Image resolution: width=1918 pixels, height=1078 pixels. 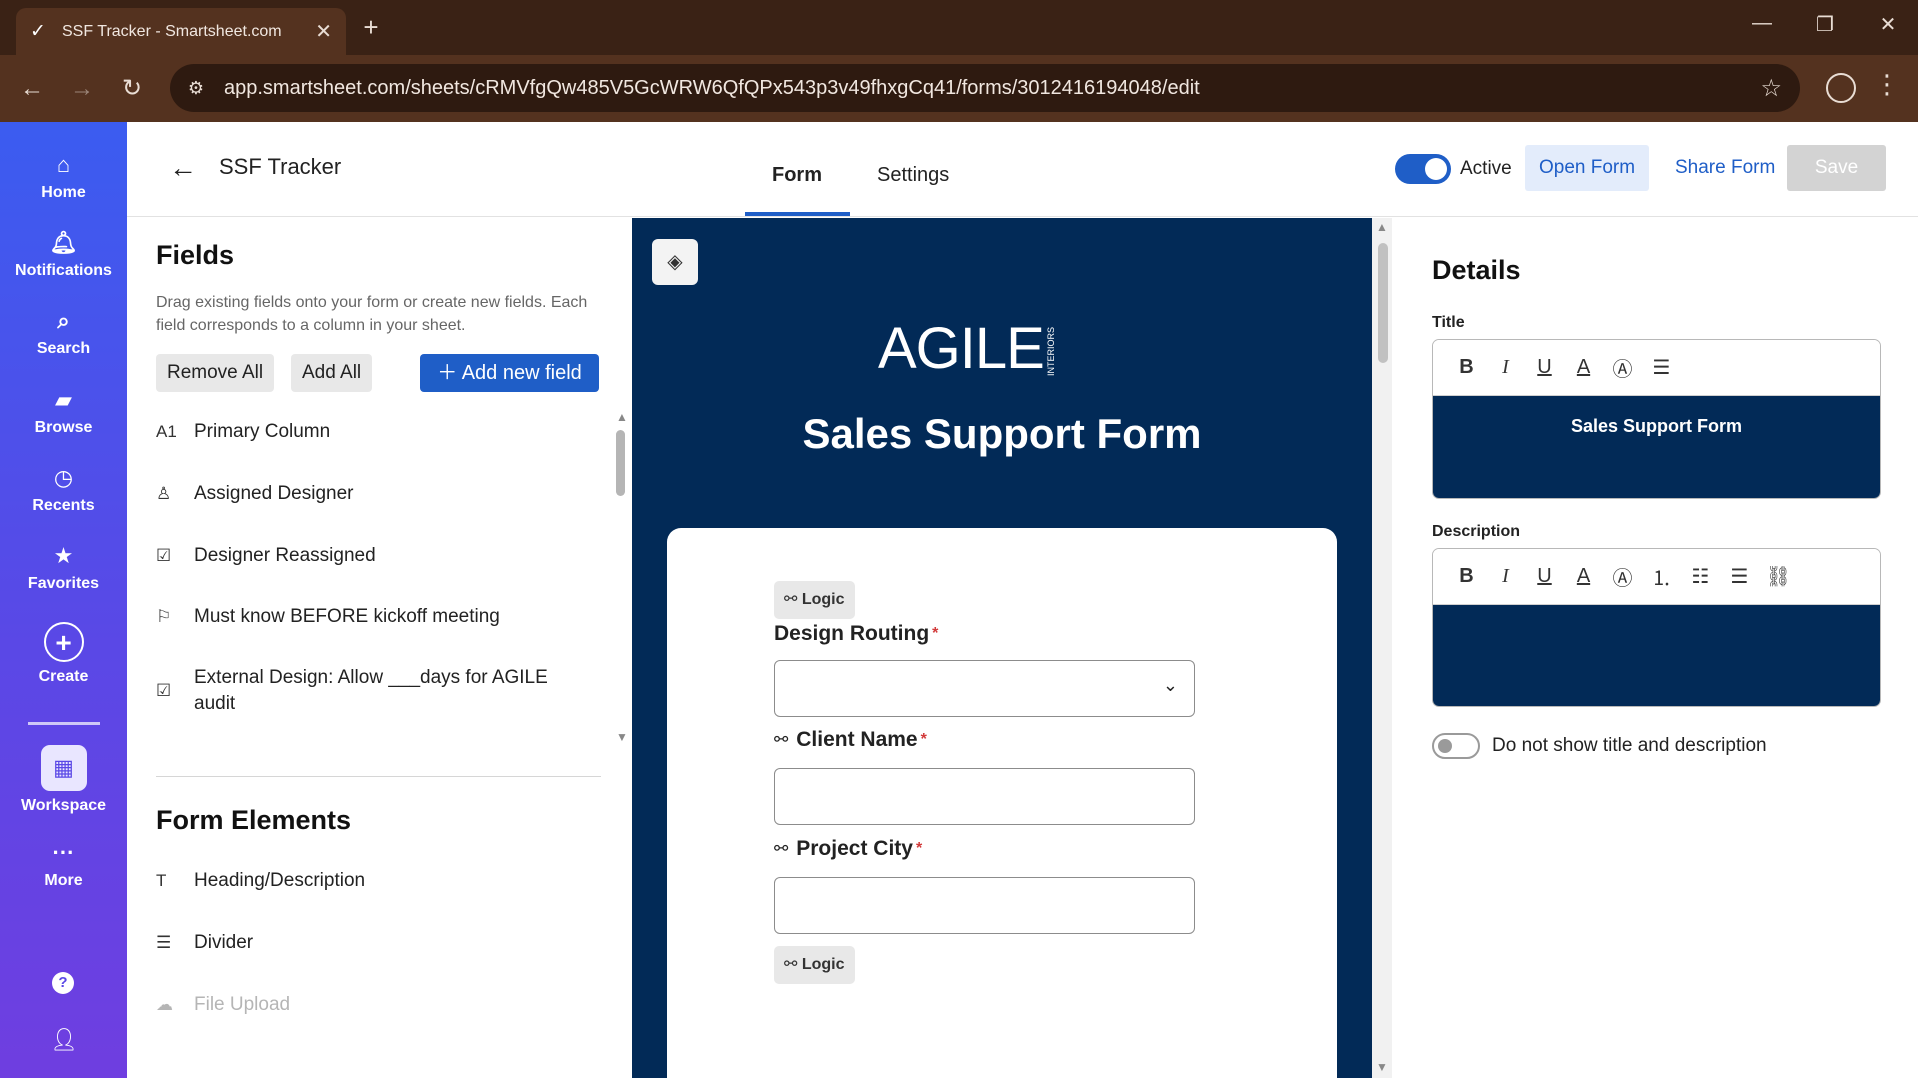 I want to click on smartsheet-favicon-icon: ✓, so click(x=38, y=31).